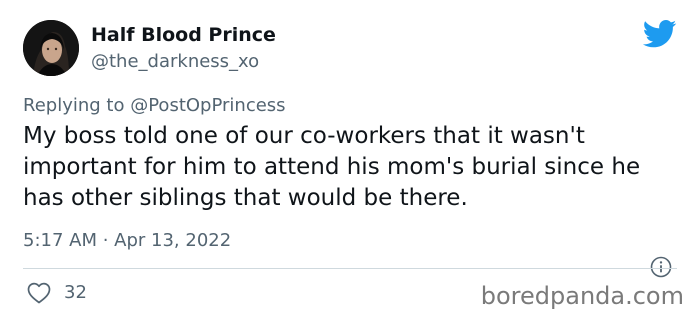  I want to click on reply-prefix: Replying to, so click(74, 105).